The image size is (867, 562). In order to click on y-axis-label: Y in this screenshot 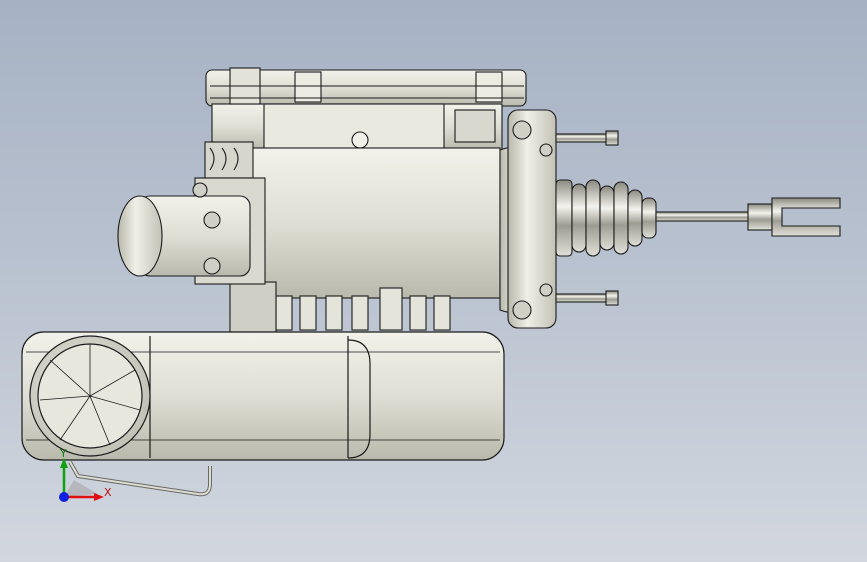, I will do `click(63, 453)`.